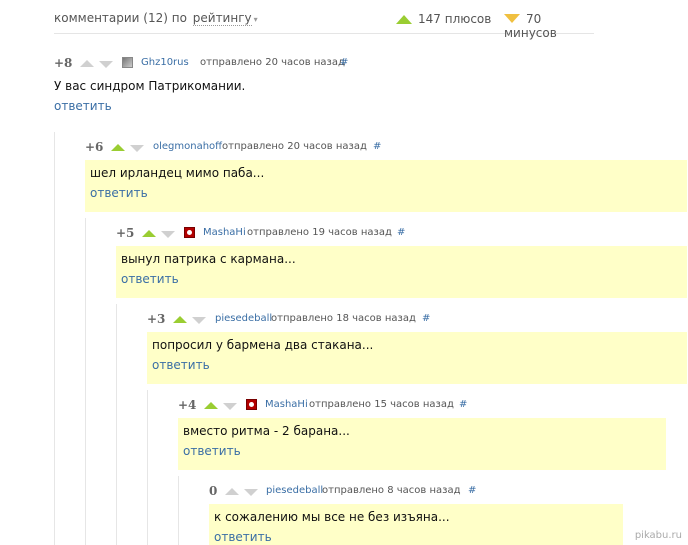 This screenshot has width=688, height=545. What do you see at coordinates (401, 272) in the screenshot?
I see `comment-body: вынул патрика с кармана... ответить` at bounding box center [401, 272].